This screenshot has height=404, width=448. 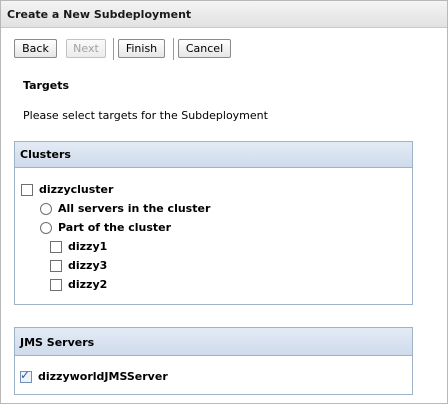 I want to click on server-label-dizzy1: dizzy1, so click(x=88, y=246).